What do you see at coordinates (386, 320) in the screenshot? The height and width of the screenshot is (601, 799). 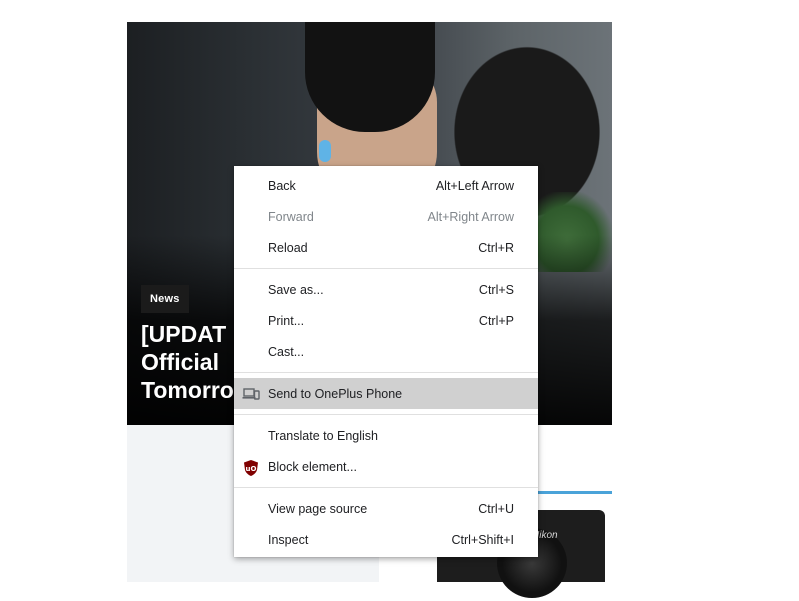 I see `menu-item-print: Print... Ctrl+P` at bounding box center [386, 320].